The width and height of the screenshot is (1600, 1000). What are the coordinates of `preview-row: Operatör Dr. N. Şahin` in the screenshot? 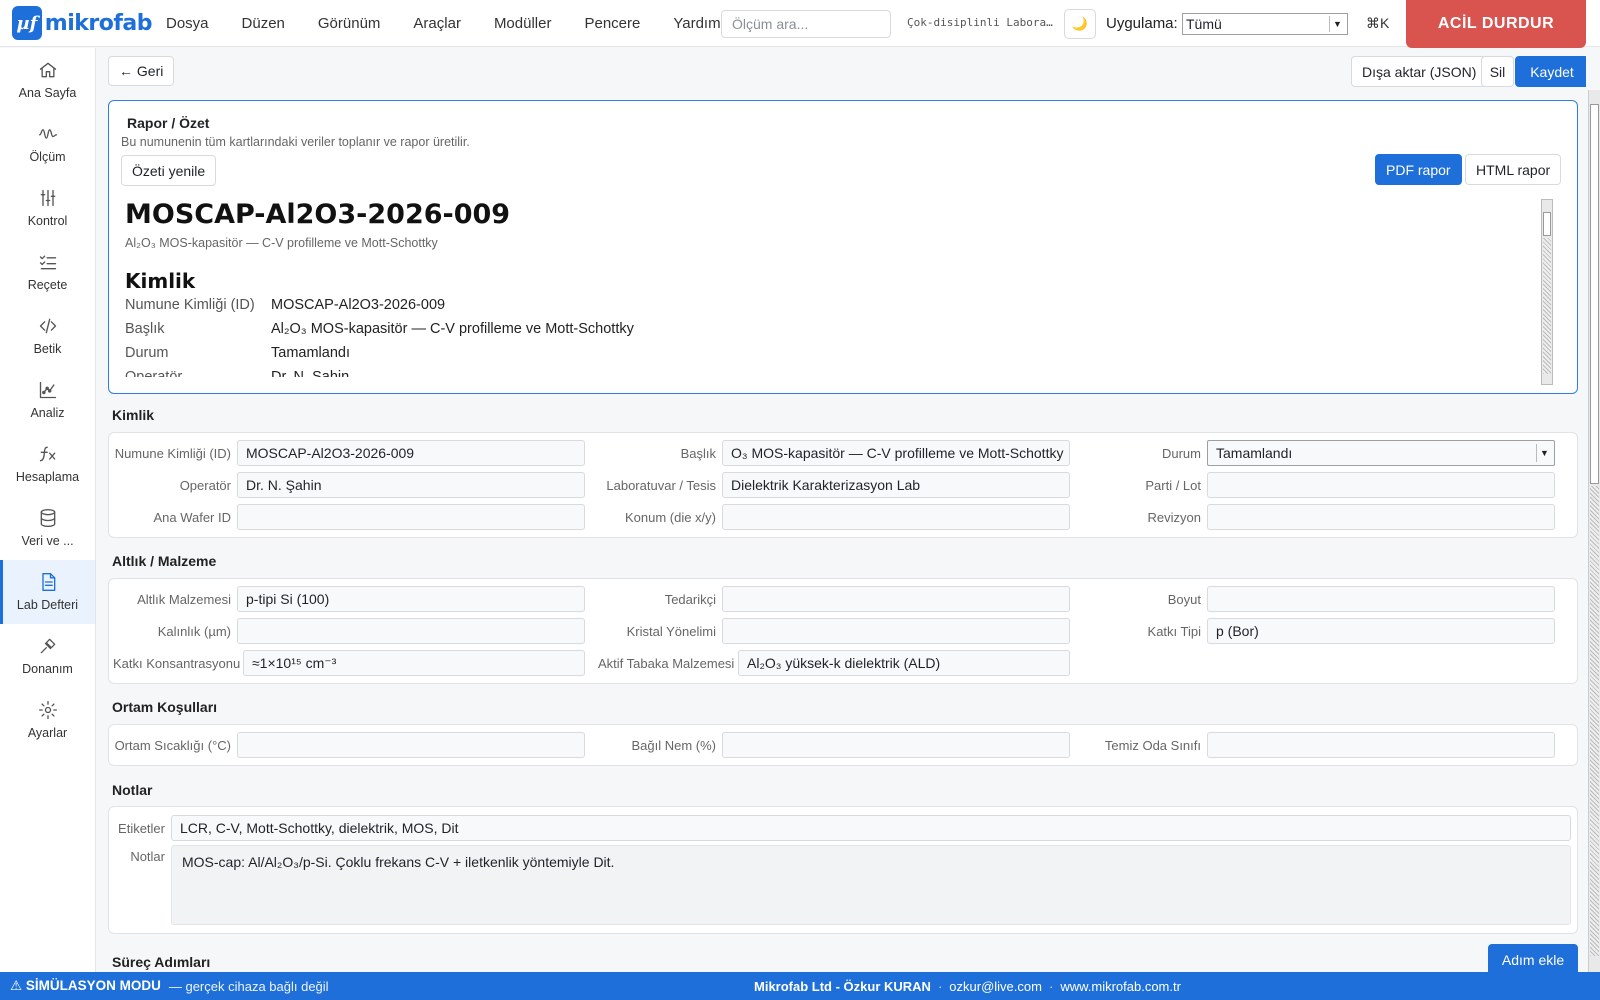 It's located at (237, 373).